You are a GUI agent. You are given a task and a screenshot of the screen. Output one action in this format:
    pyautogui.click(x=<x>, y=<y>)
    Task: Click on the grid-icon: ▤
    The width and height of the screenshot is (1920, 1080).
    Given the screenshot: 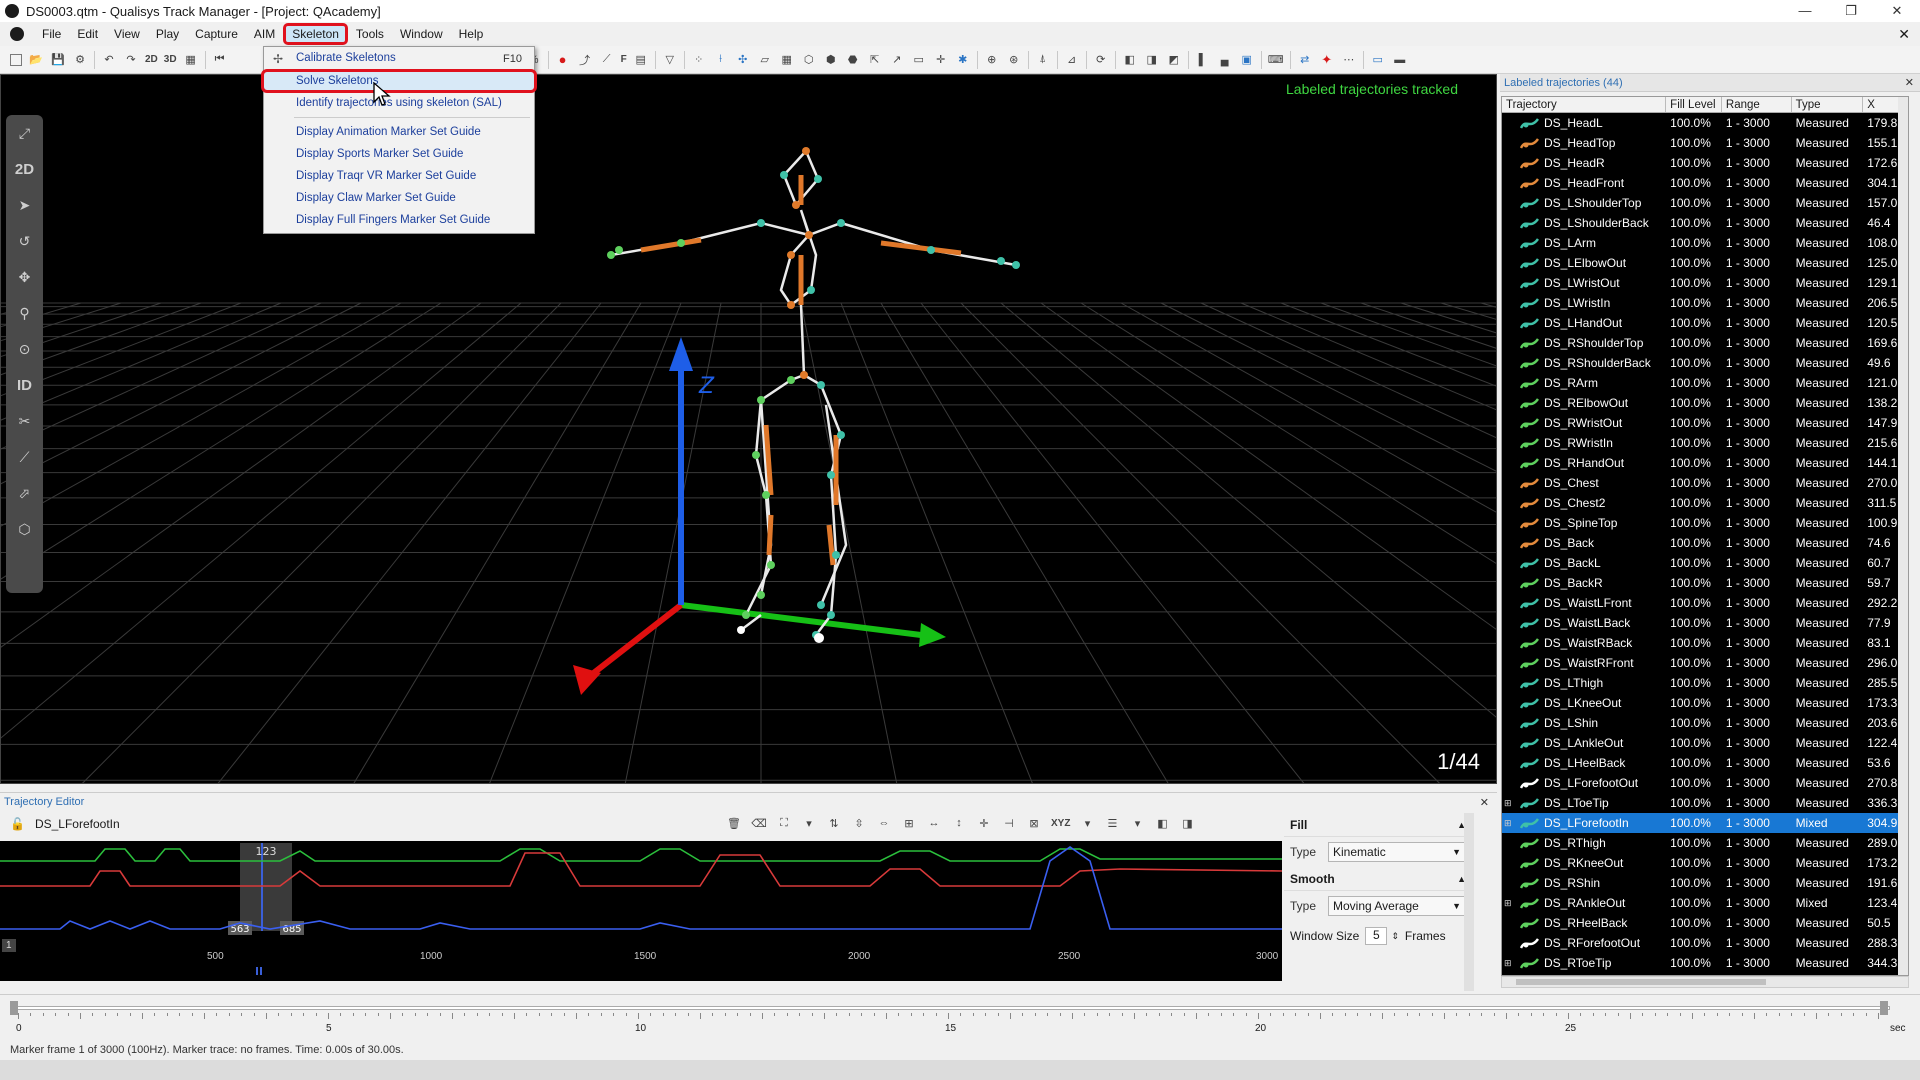 What is the action you would take?
    pyautogui.click(x=641, y=60)
    